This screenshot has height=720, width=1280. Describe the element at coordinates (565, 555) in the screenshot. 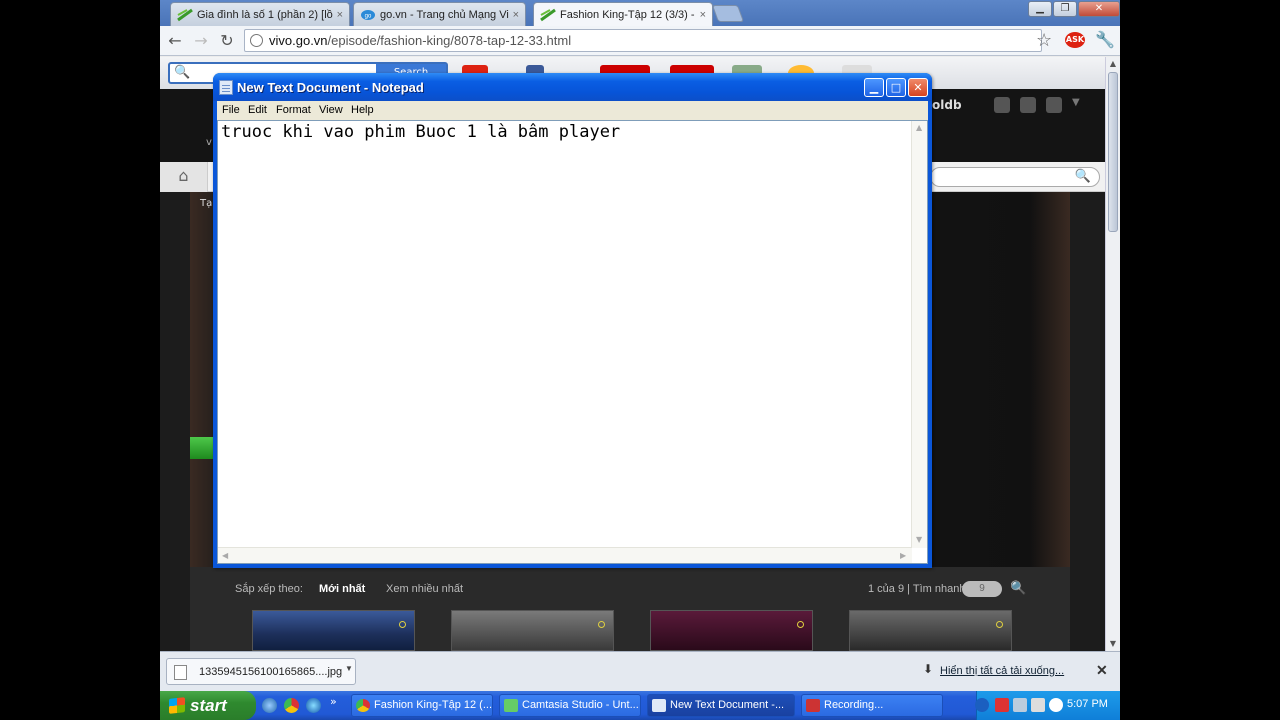

I see `notepad-horizontal-scrollbar: ◀ ▶` at that location.